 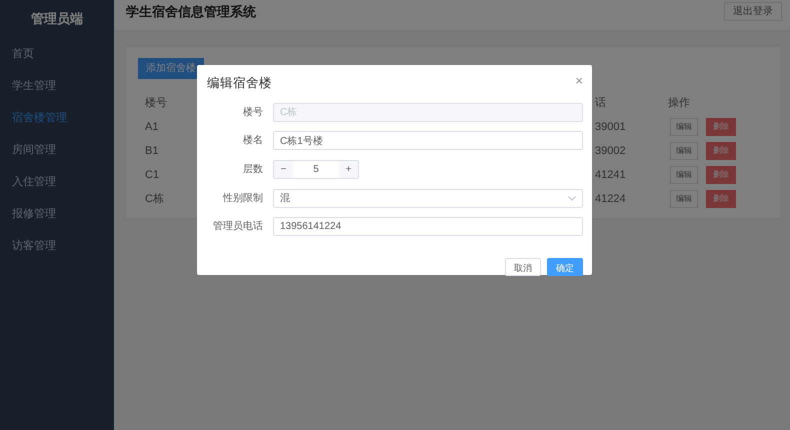 I want to click on table-cell-text: 39002, so click(x=610, y=151).